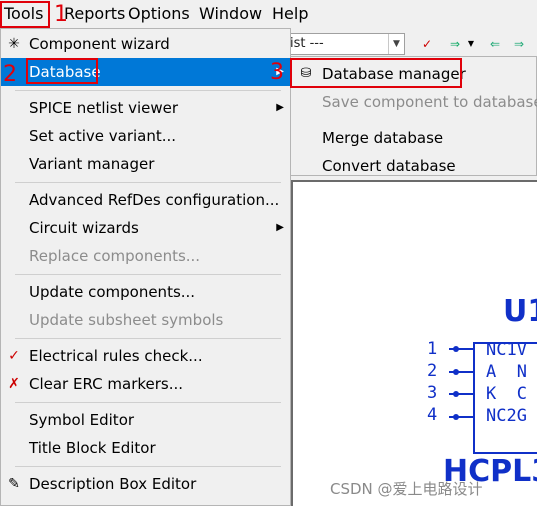 The height and width of the screenshot is (506, 537). Describe the element at coordinates (113, 484) in the screenshot. I see `menu-item-label: Description Box Editor` at that location.